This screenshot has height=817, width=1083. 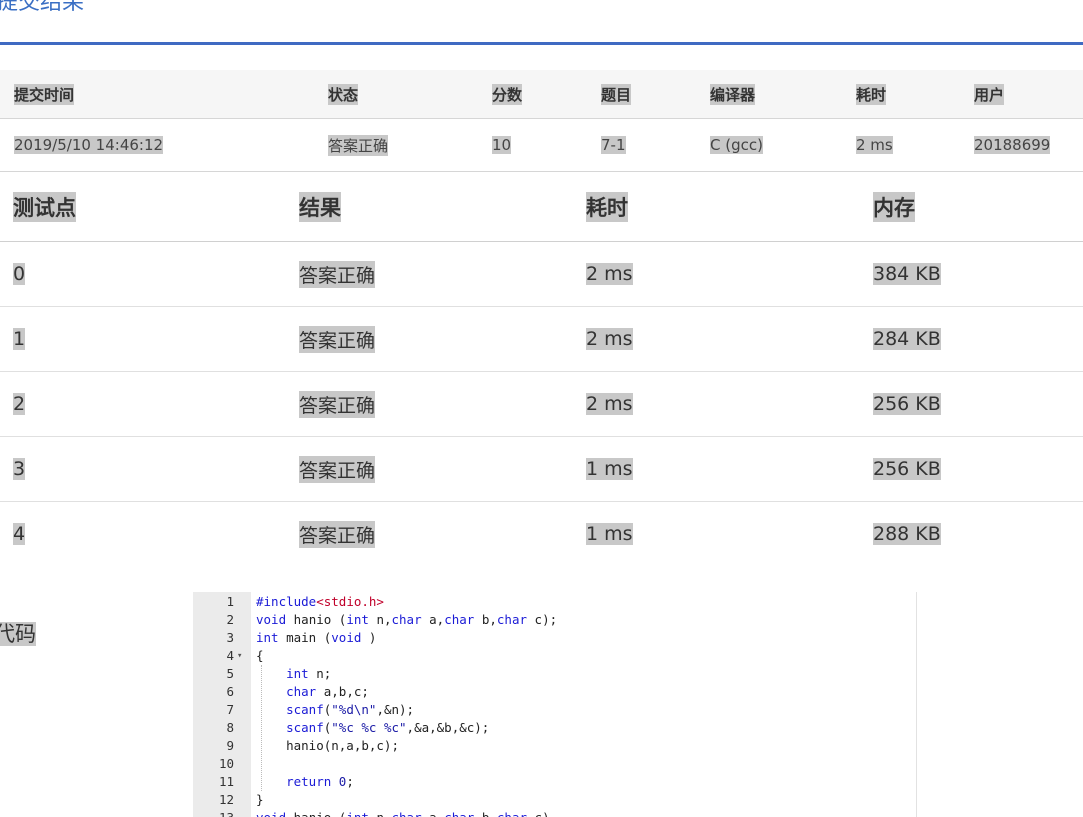 What do you see at coordinates (607, 206) in the screenshot?
I see `header-tc-time: 耗时` at bounding box center [607, 206].